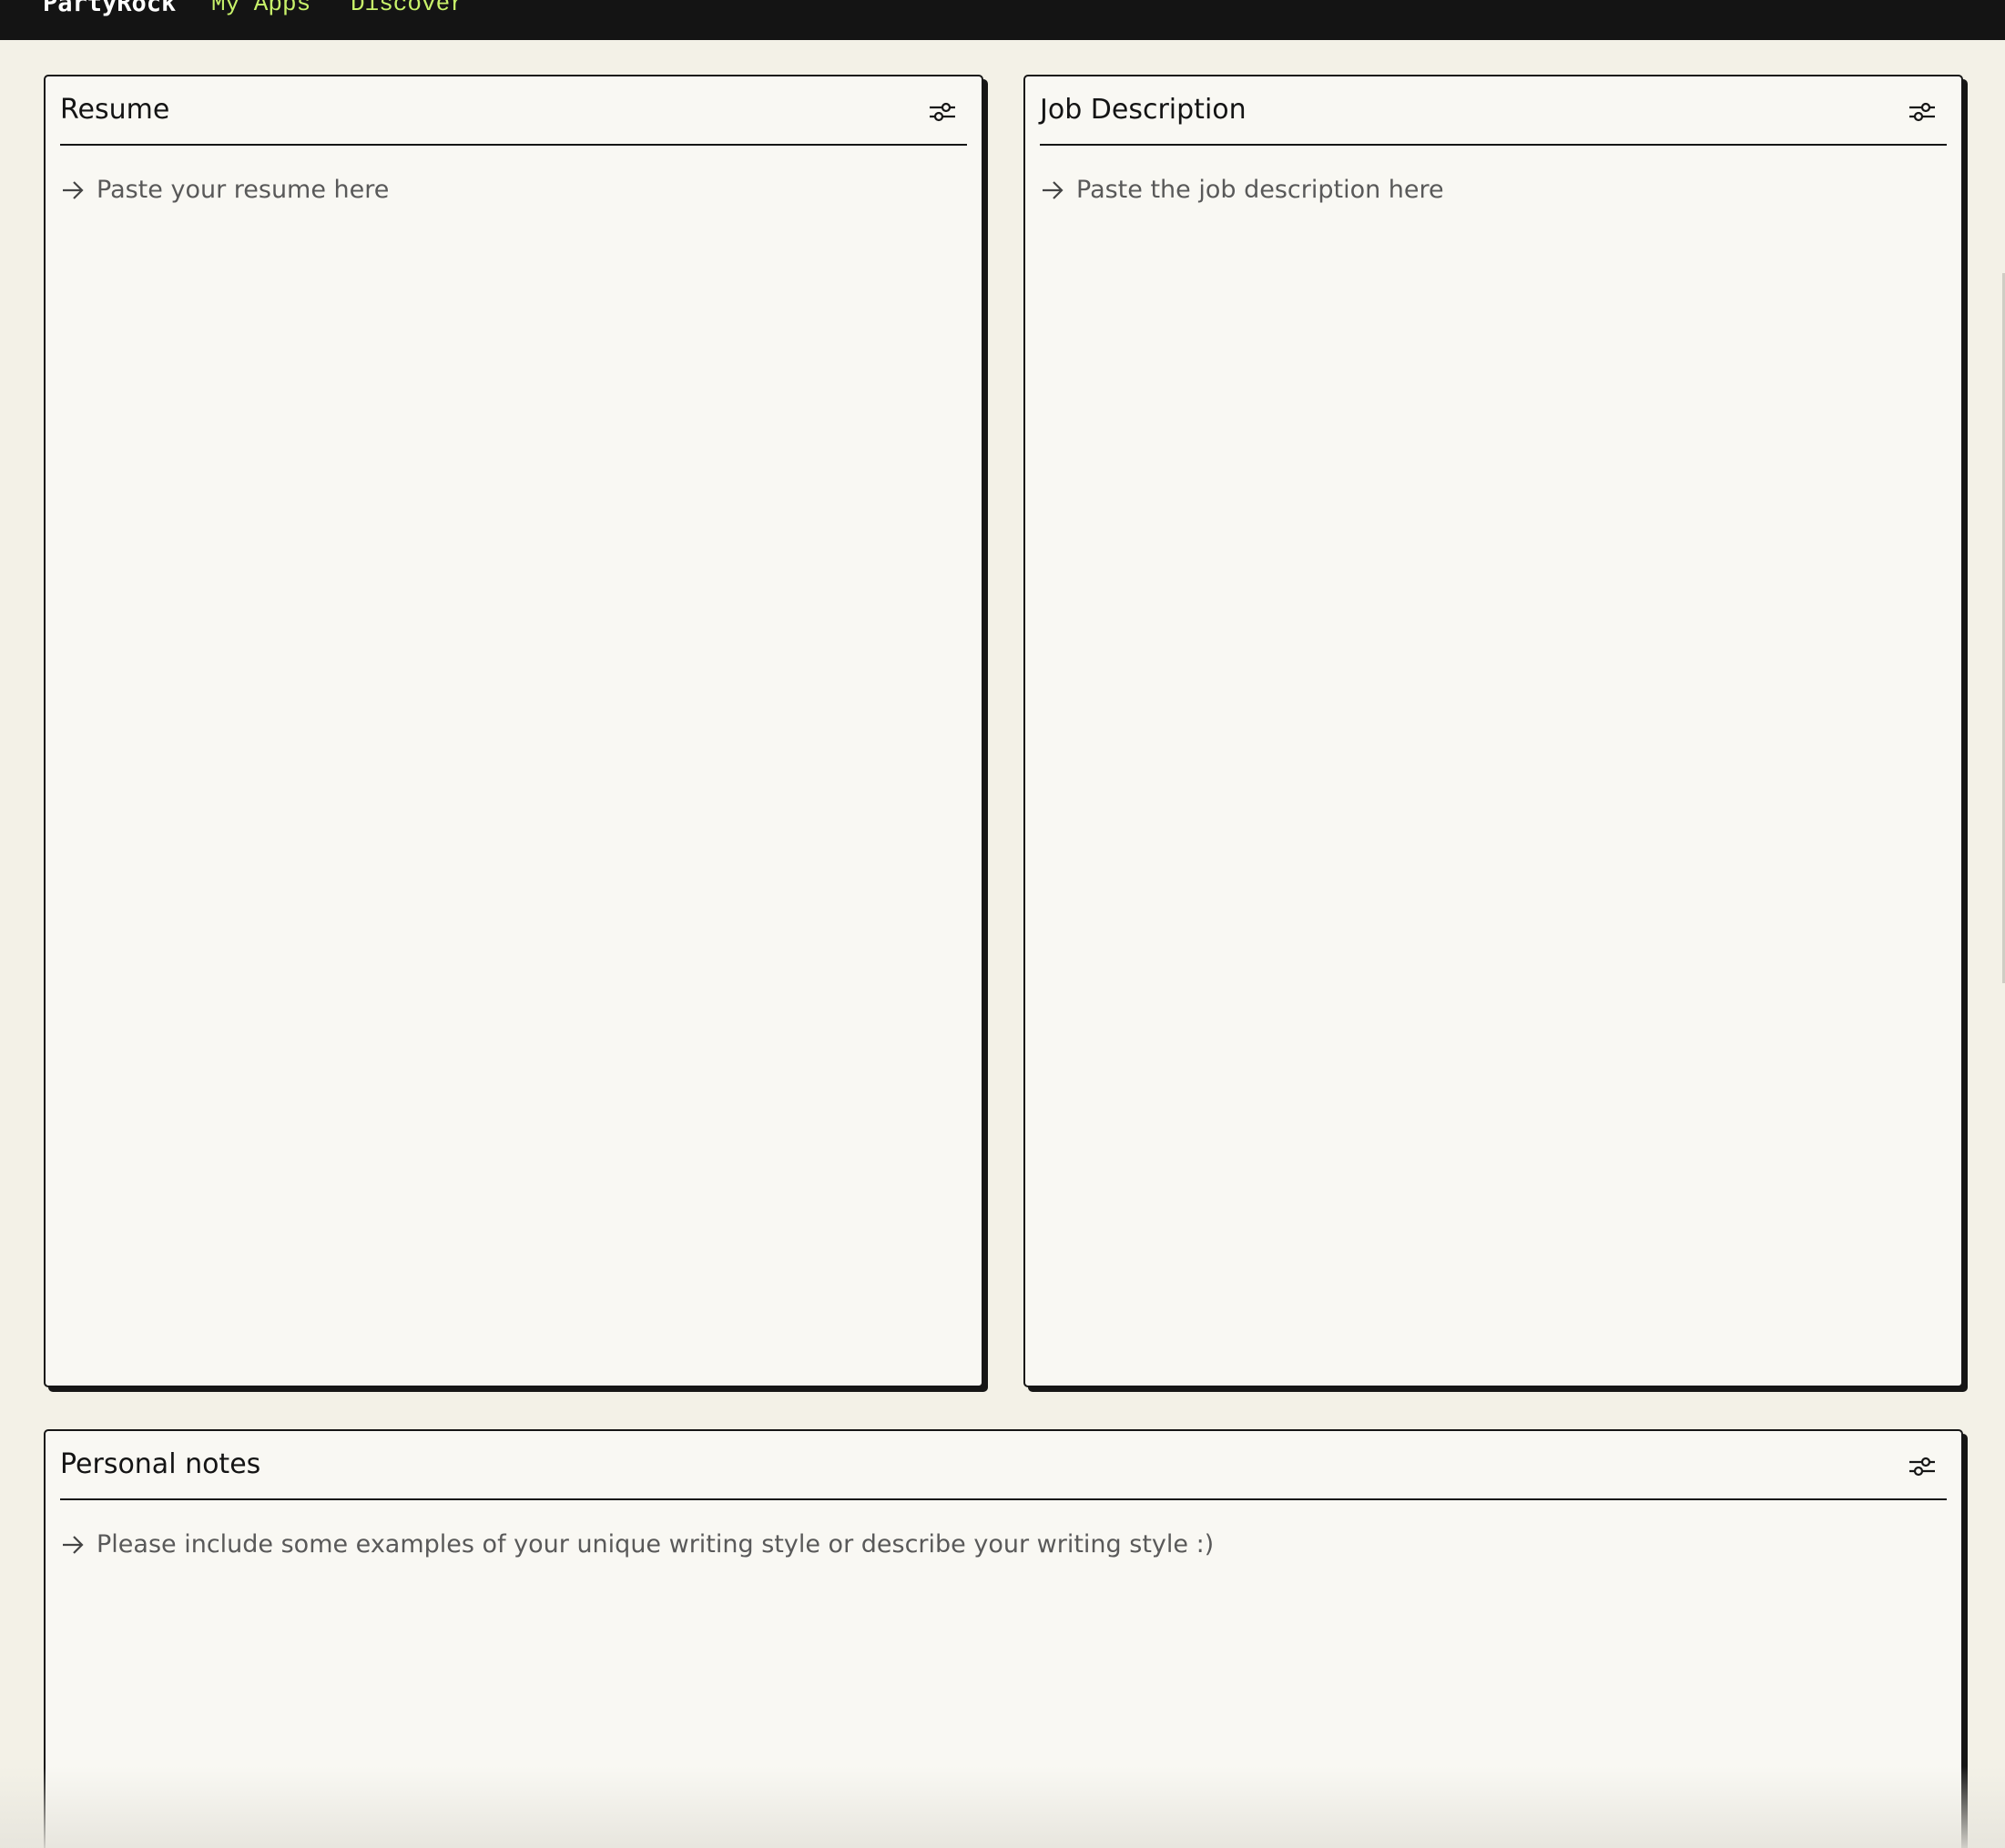  What do you see at coordinates (1002, 20) in the screenshot?
I see `top-nav-bar: PartyRock My Apps Discover` at bounding box center [1002, 20].